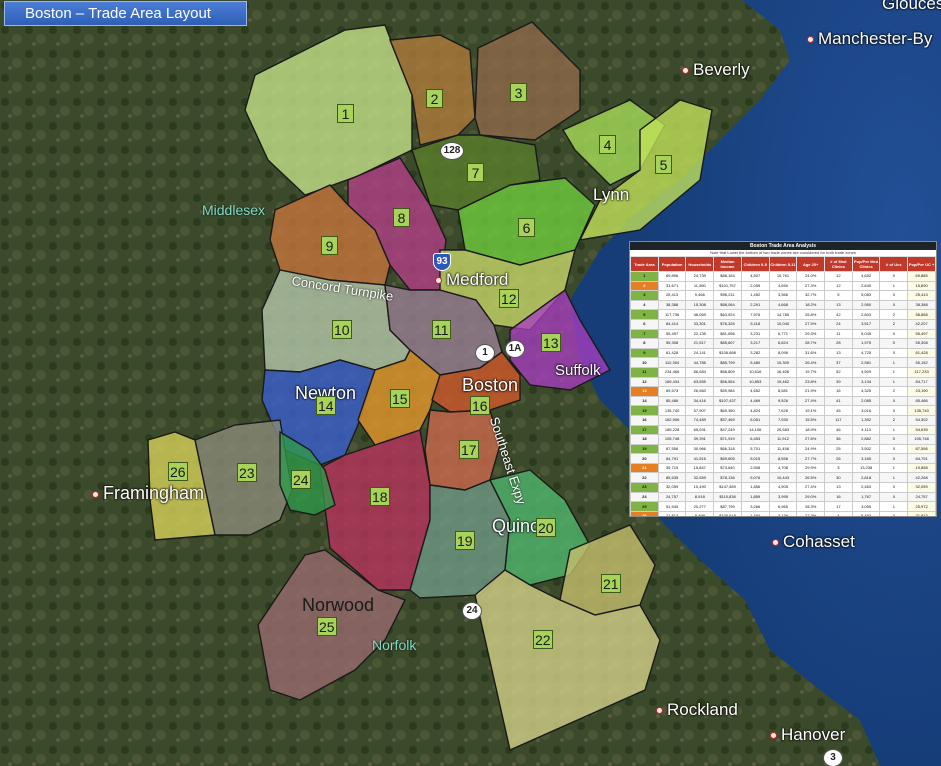 The height and width of the screenshot is (766, 941). Describe the element at coordinates (921, 420) in the screenshot. I see `table-cell: 54,302` at that location.